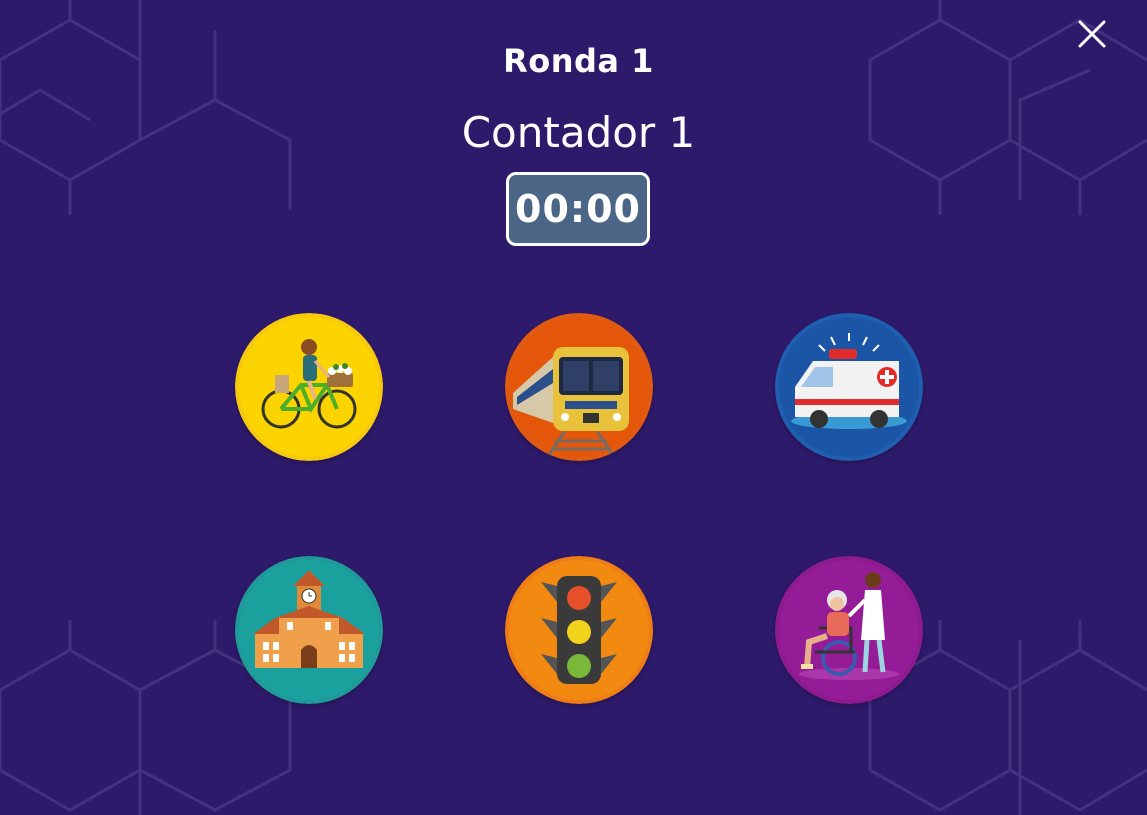  What do you see at coordinates (578, 132) in the screenshot?
I see `counter-label: Contador 1` at bounding box center [578, 132].